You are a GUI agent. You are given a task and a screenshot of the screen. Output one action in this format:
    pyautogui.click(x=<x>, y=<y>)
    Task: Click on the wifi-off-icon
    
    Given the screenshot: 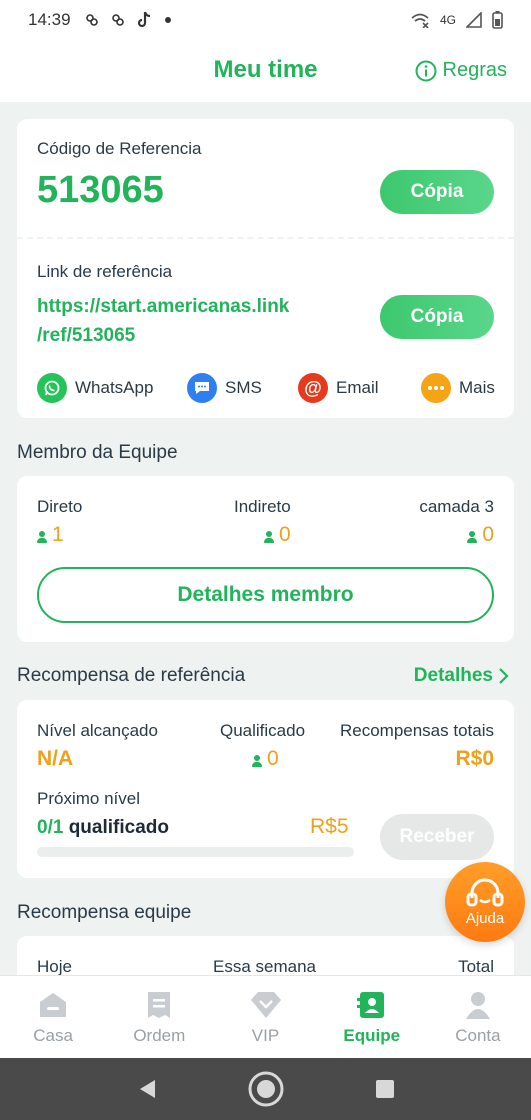 What is the action you would take?
    pyautogui.click(x=420, y=20)
    